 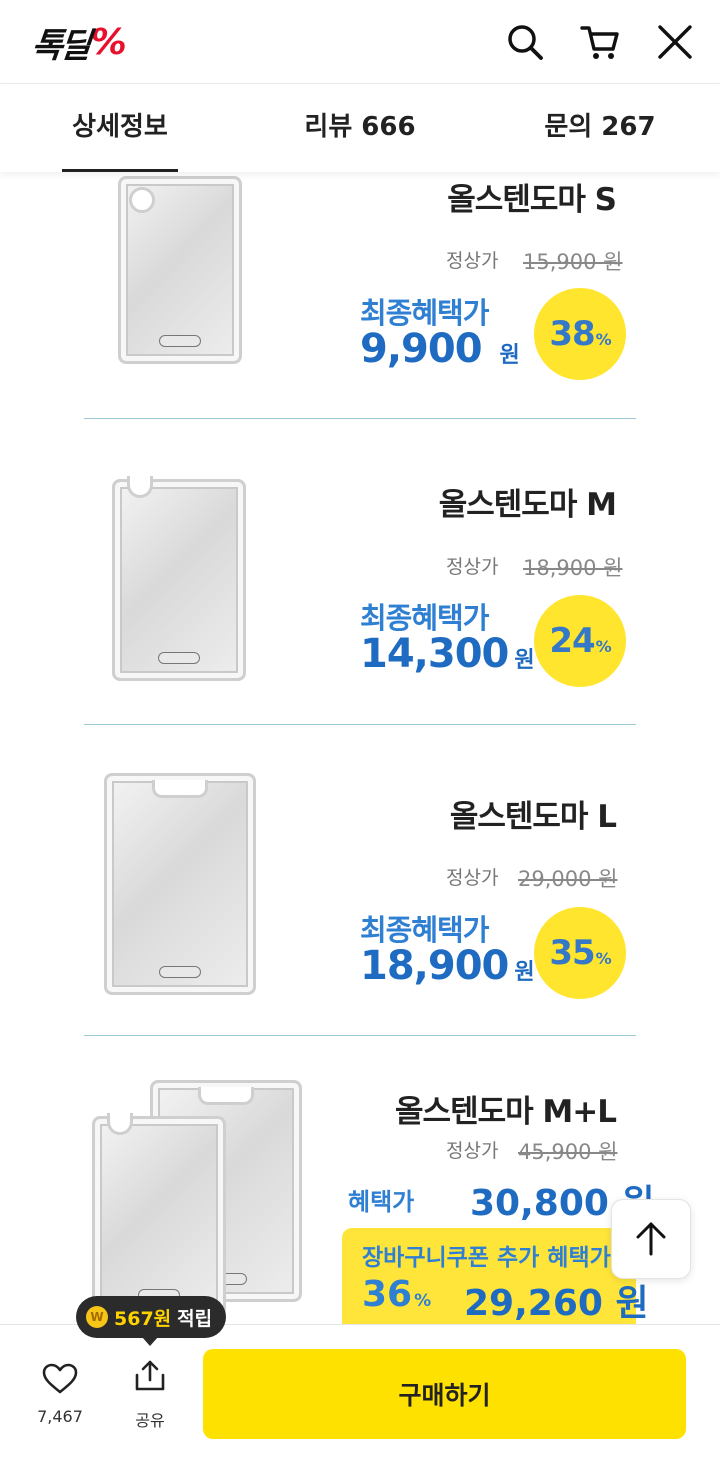 I want to click on discount-badge: 38%, so click(x=580, y=334).